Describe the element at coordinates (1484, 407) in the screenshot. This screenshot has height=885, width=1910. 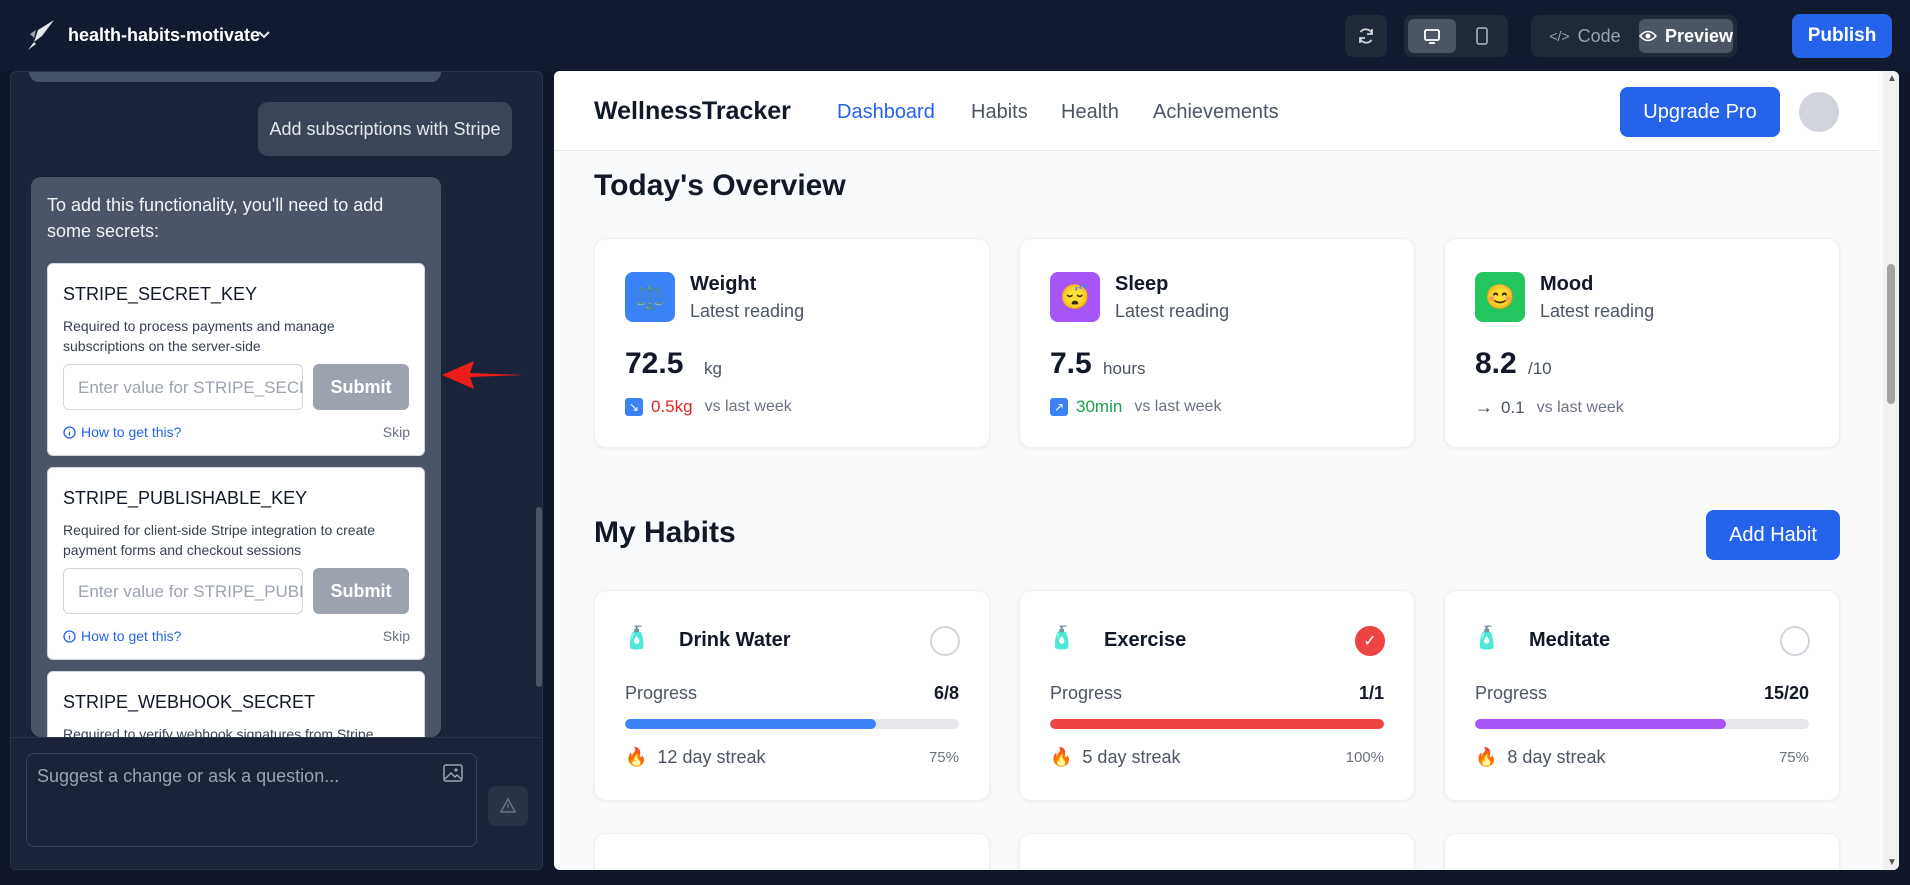
I see `trend-flat-icon: →` at that location.